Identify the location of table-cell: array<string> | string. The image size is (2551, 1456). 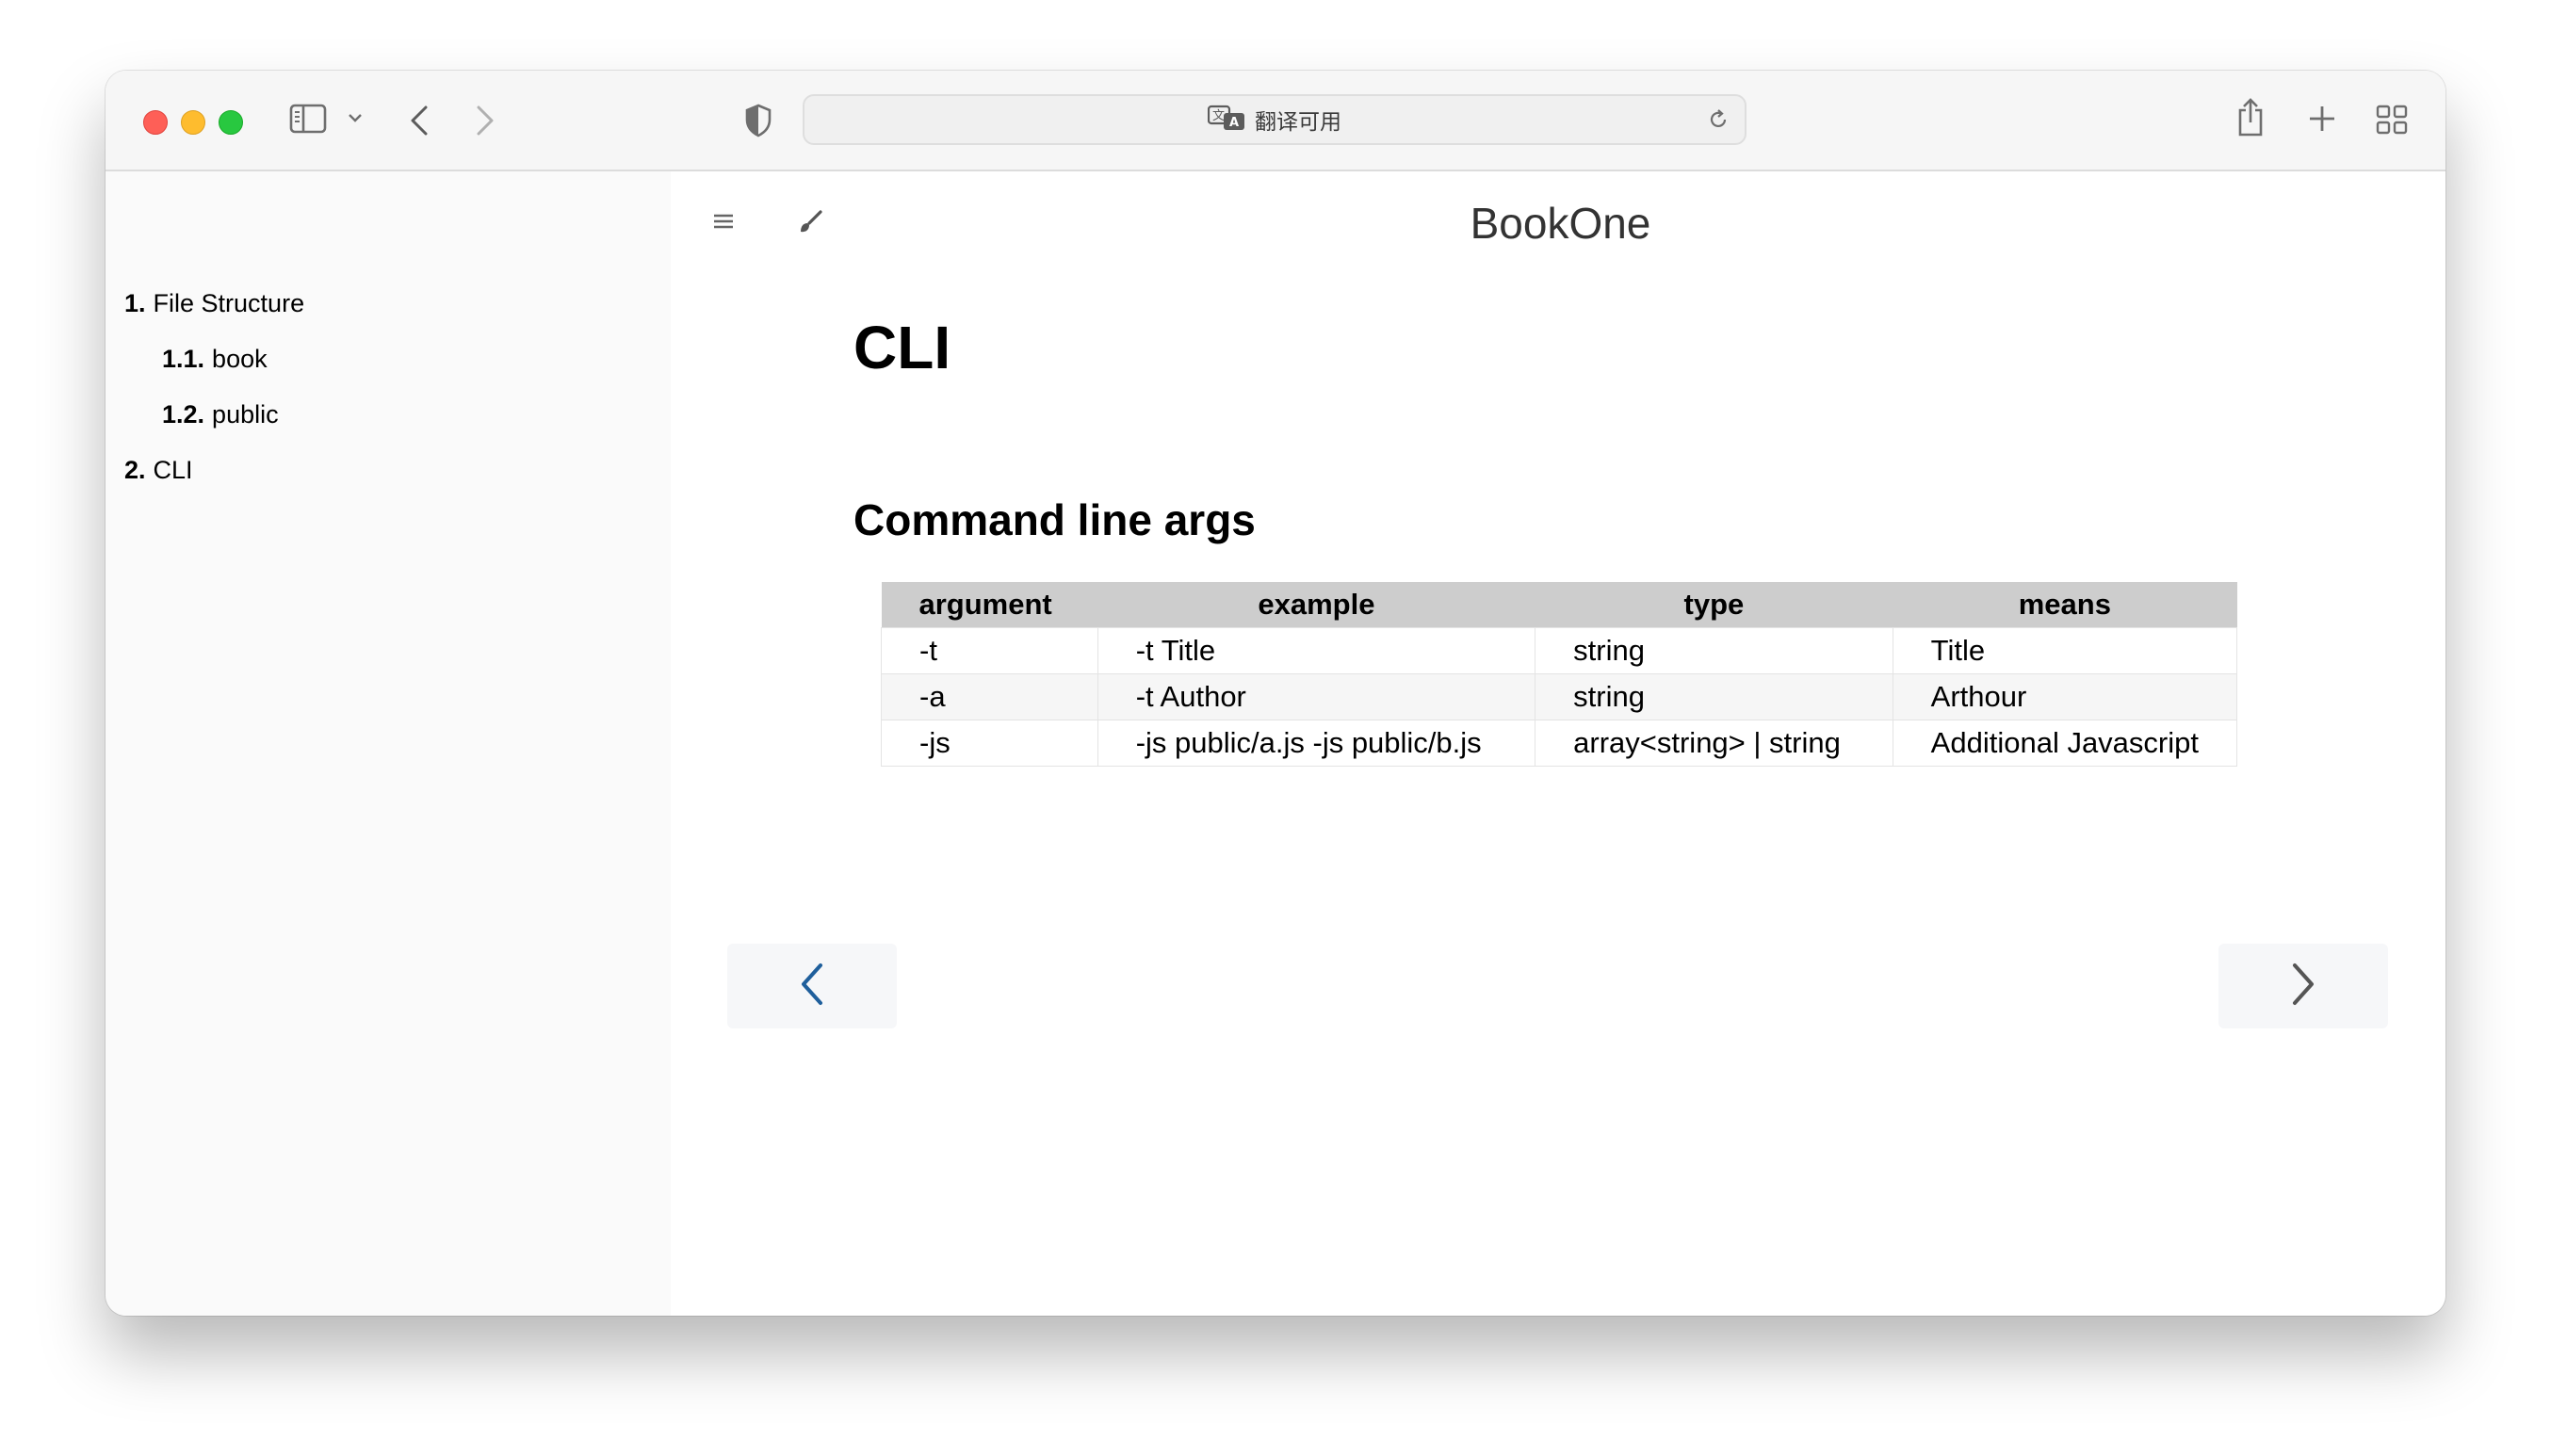
(1714, 743).